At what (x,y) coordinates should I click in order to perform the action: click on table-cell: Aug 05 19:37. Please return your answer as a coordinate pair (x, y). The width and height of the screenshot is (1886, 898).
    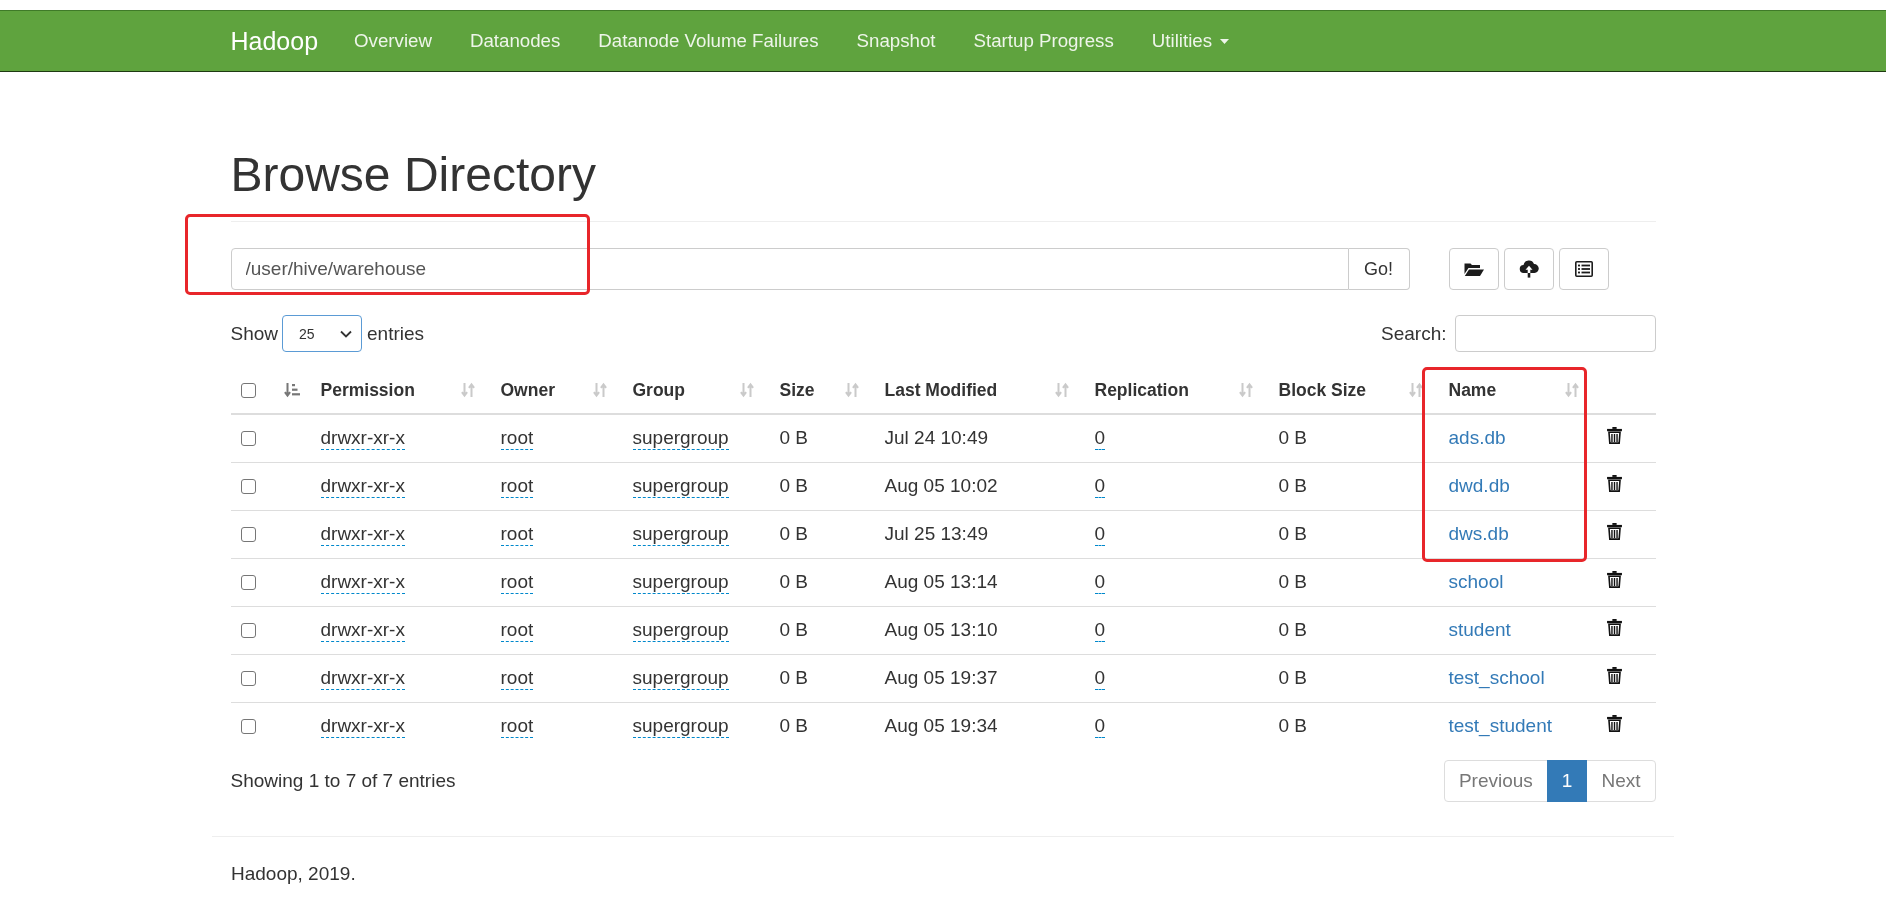
    Looking at the image, I should click on (979, 678).